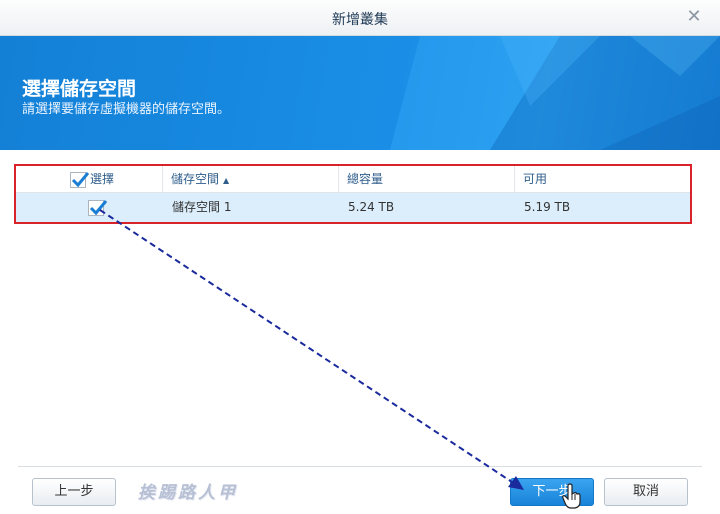 The width and height of the screenshot is (720, 514). Describe the element at coordinates (188, 493) in the screenshot. I see `watermark: 挨踢路人甲` at that location.